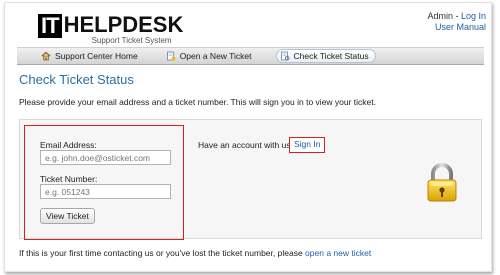  What do you see at coordinates (442, 182) in the screenshot?
I see `padlock-icon` at bounding box center [442, 182].